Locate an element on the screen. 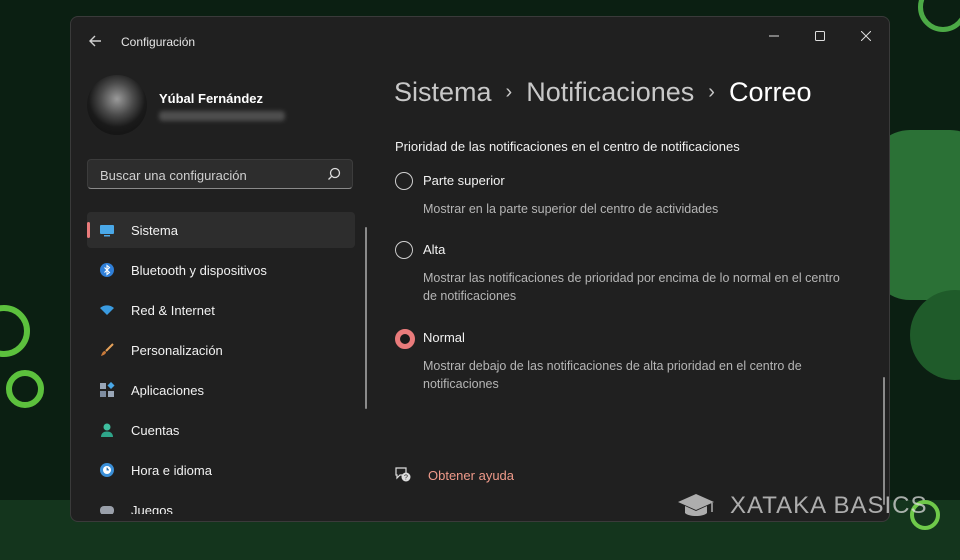  page-title: Correo is located at coordinates (770, 92).